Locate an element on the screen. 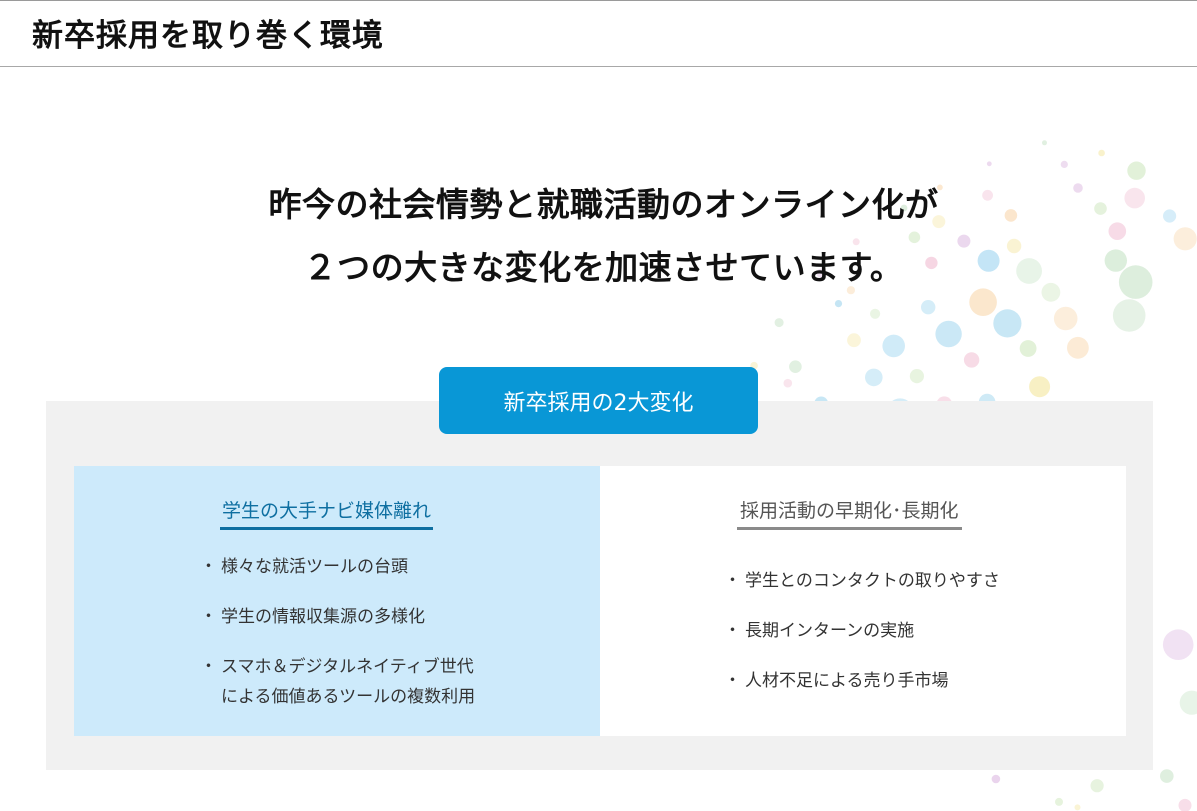  list-item-text: 学生とのコンタクトの取りやすさ is located at coordinates (872, 581).